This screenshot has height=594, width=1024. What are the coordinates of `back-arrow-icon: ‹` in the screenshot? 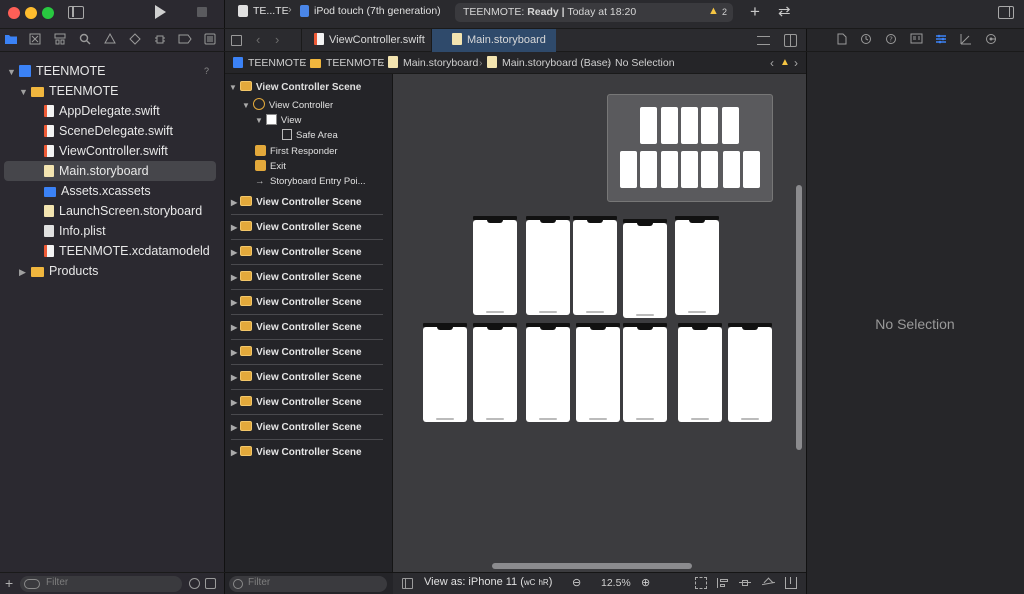 It's located at (258, 39).